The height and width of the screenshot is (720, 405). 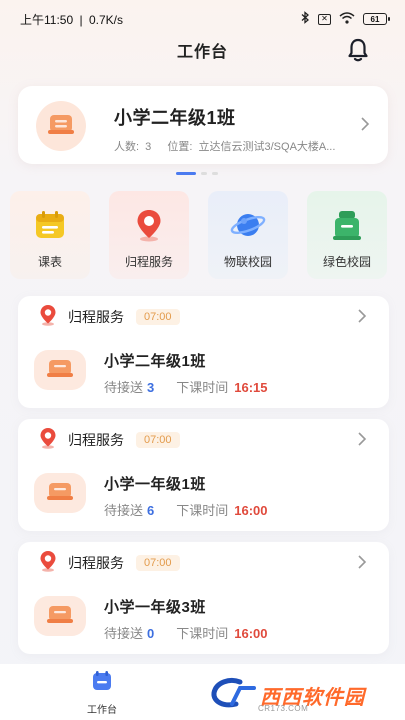 I want to click on service-card: 归程服务 07:00 小学一年级3班 待接送 0 下课时间 16:00, so click(x=203, y=598).